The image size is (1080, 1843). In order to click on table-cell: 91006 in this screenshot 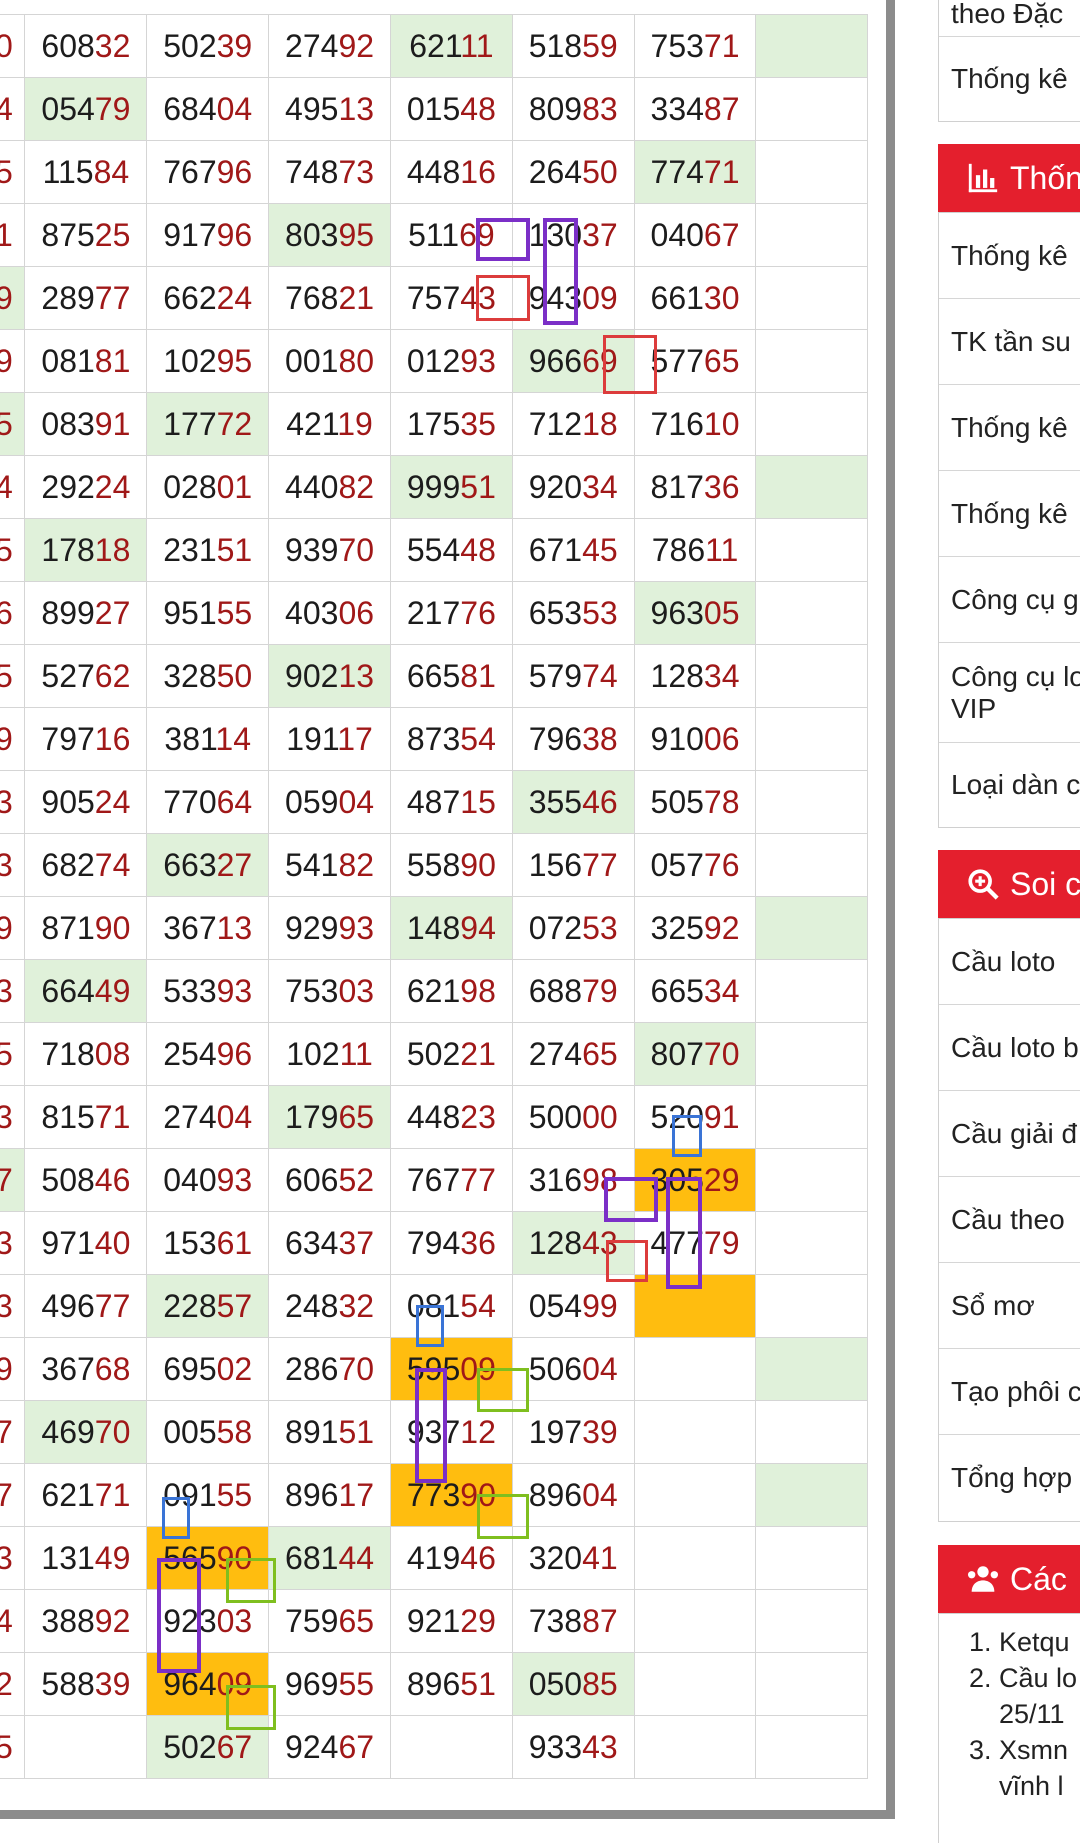, I will do `click(695, 739)`.